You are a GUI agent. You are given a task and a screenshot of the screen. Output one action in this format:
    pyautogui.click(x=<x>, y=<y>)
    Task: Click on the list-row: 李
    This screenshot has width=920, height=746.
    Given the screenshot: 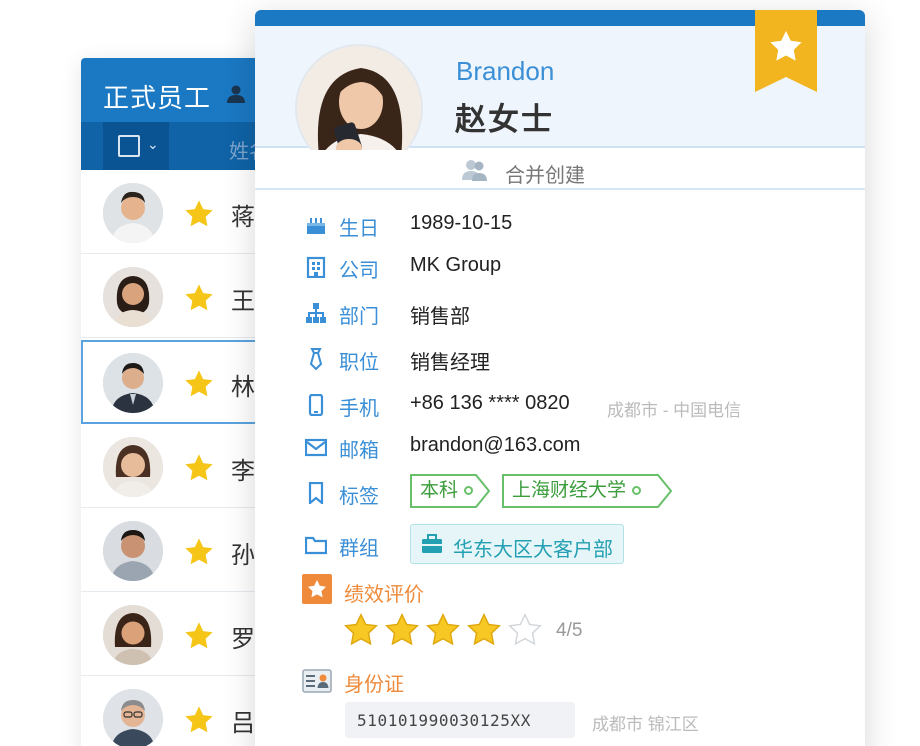 What is the action you would take?
    pyautogui.click(x=181, y=466)
    